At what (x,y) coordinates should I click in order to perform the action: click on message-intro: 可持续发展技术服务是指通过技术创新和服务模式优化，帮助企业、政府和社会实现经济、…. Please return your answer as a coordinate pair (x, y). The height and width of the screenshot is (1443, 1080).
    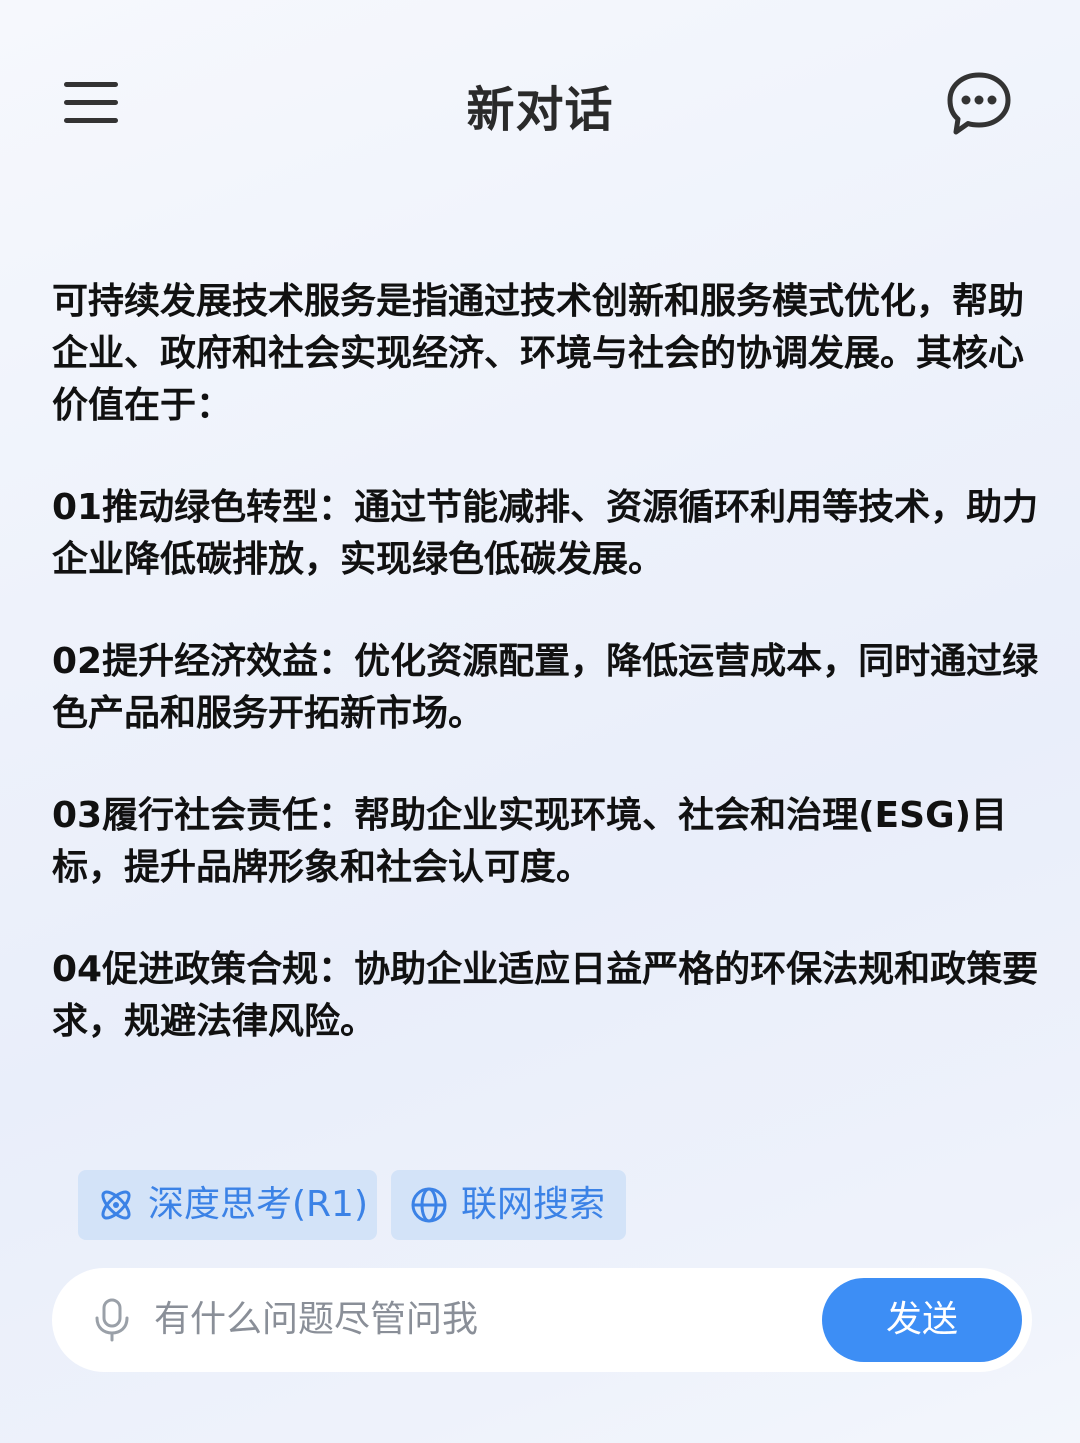
    Looking at the image, I should click on (538, 353).